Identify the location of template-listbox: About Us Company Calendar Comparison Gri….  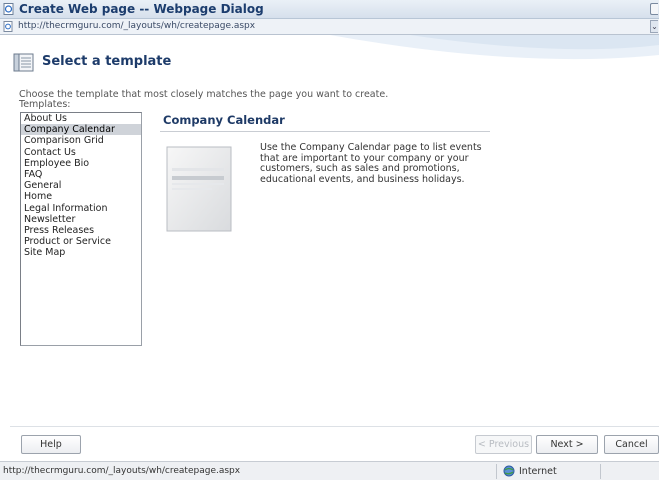
(81, 229).